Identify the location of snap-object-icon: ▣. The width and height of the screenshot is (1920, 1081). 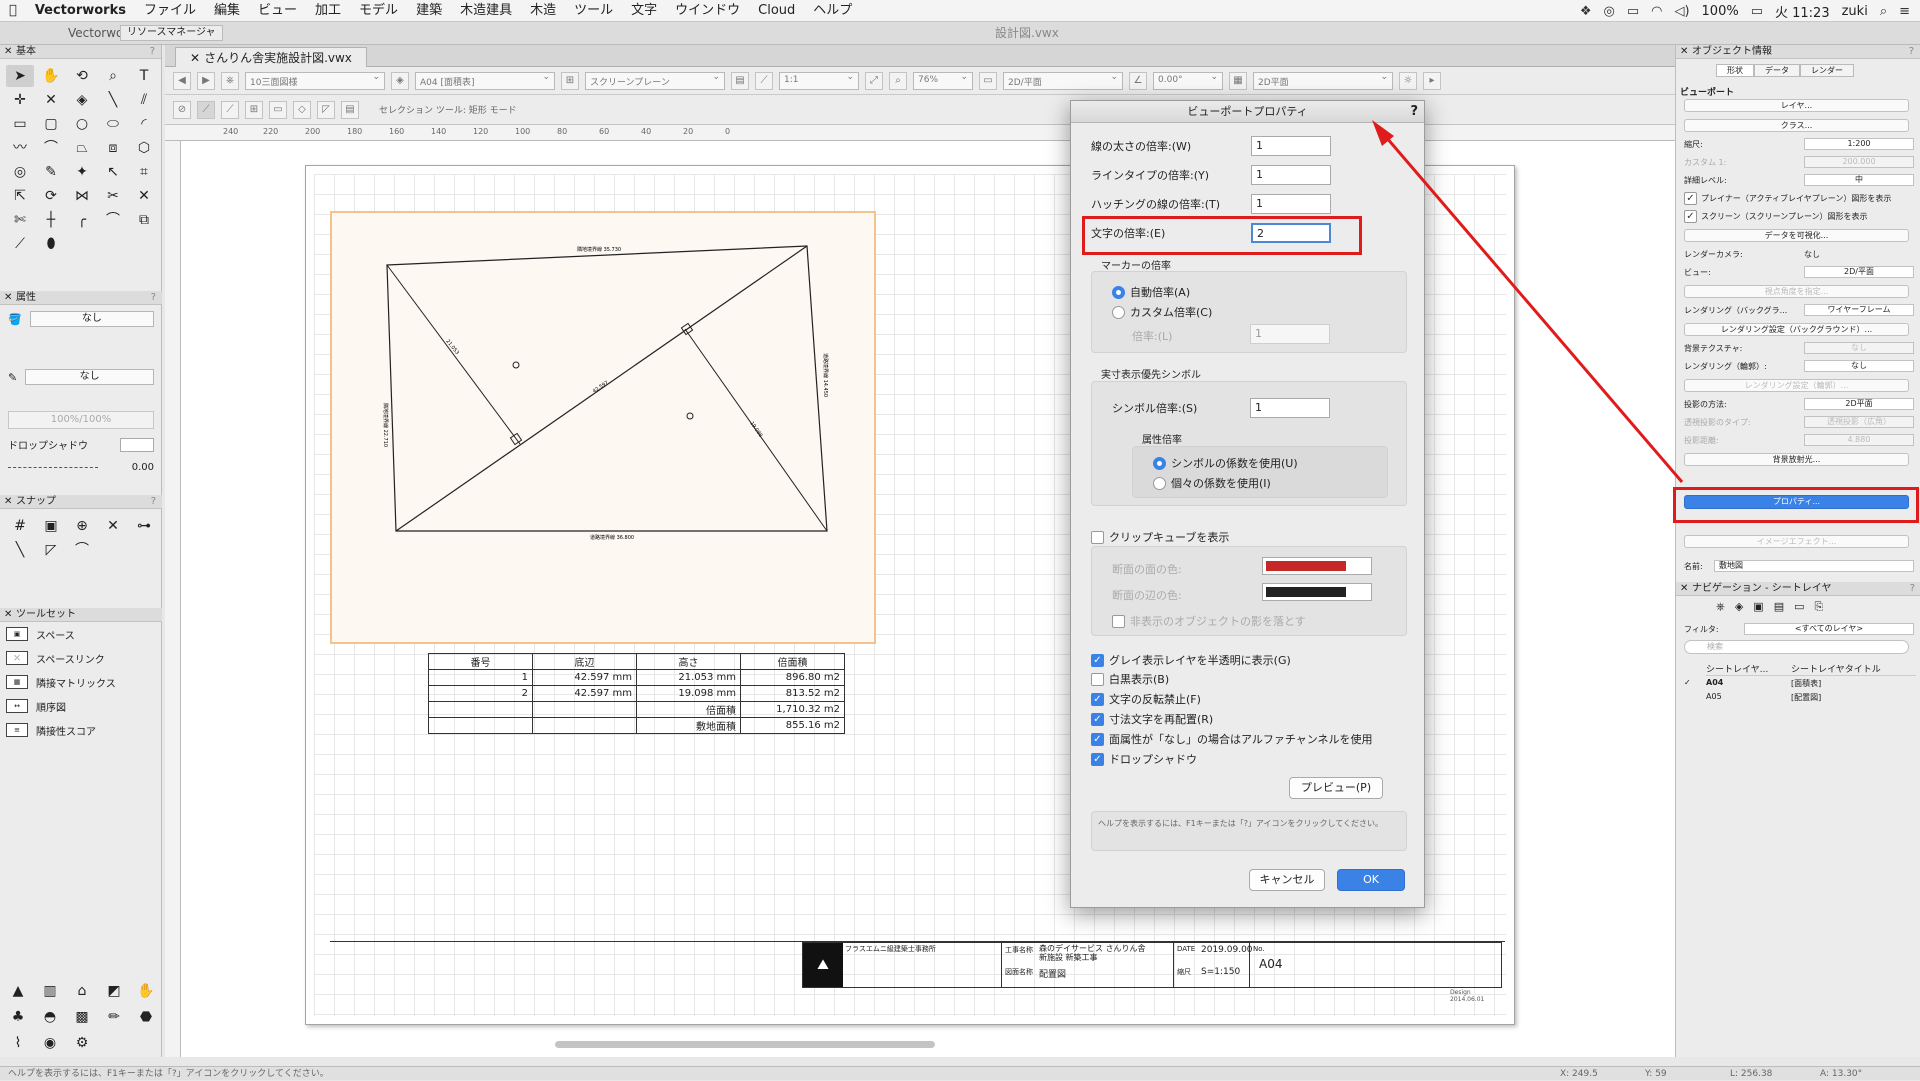
(51, 526).